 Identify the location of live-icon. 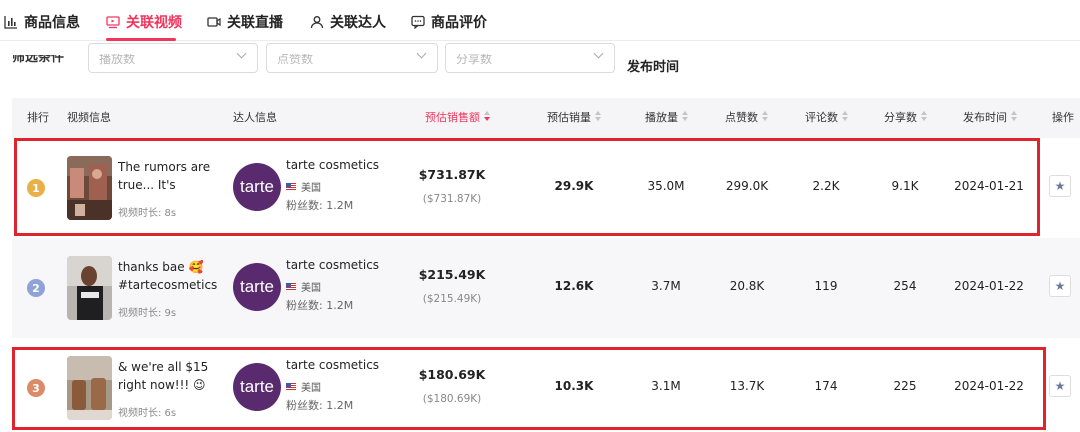
(214, 22).